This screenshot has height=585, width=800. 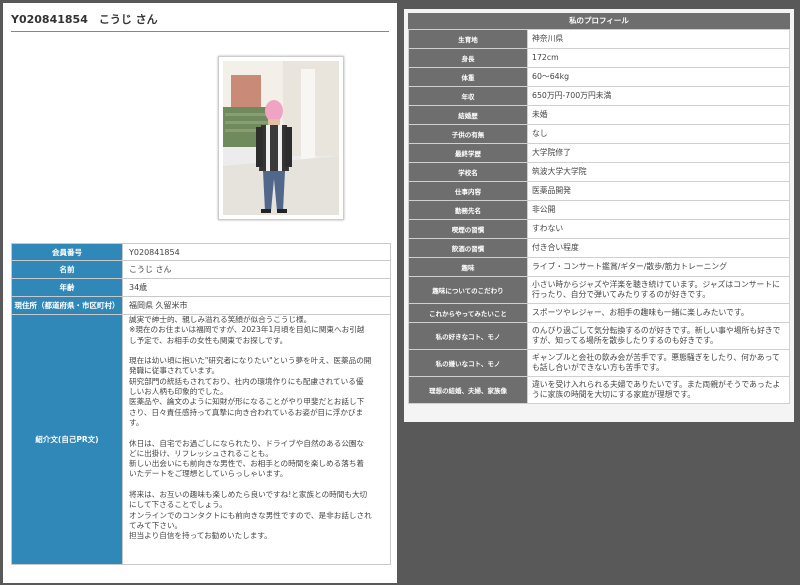 What do you see at coordinates (250, 361) in the screenshot?
I see `pr-line: 現在は幼い頃に抱いた"研究者になりたい"という夢を叶え、医薬品の開` at bounding box center [250, 361].